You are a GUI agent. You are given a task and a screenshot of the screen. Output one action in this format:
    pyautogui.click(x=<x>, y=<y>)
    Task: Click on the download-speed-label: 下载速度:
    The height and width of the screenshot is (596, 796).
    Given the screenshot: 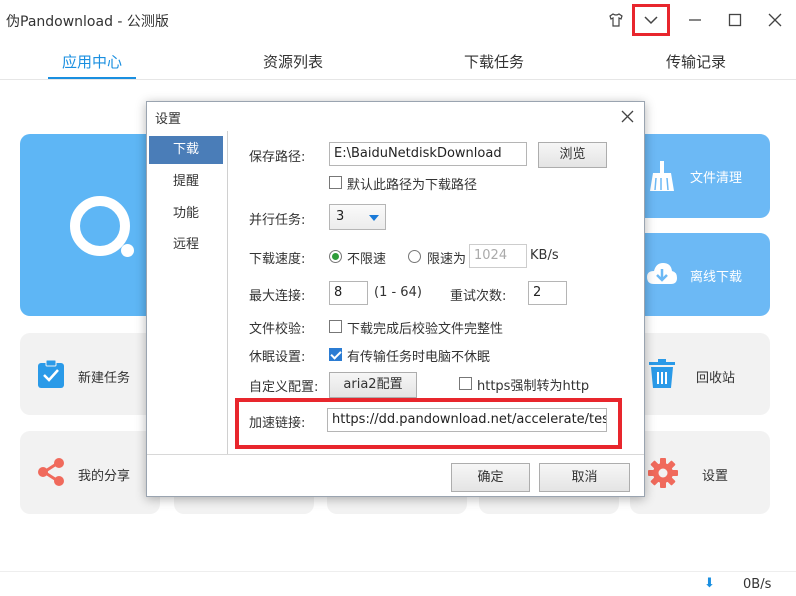 What is the action you would take?
    pyautogui.click(x=277, y=259)
    